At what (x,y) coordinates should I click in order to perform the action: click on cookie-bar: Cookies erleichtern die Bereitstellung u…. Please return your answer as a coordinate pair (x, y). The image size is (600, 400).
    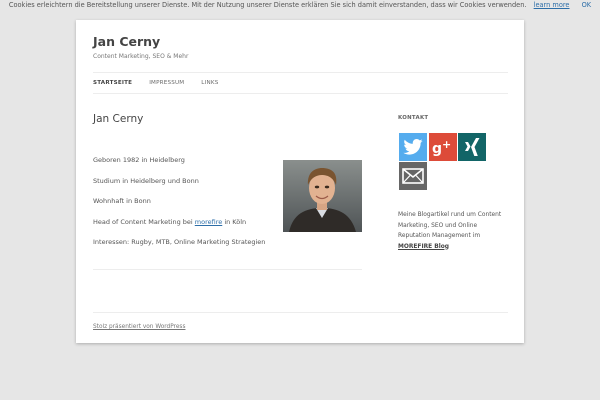
    Looking at the image, I should click on (300, 5).